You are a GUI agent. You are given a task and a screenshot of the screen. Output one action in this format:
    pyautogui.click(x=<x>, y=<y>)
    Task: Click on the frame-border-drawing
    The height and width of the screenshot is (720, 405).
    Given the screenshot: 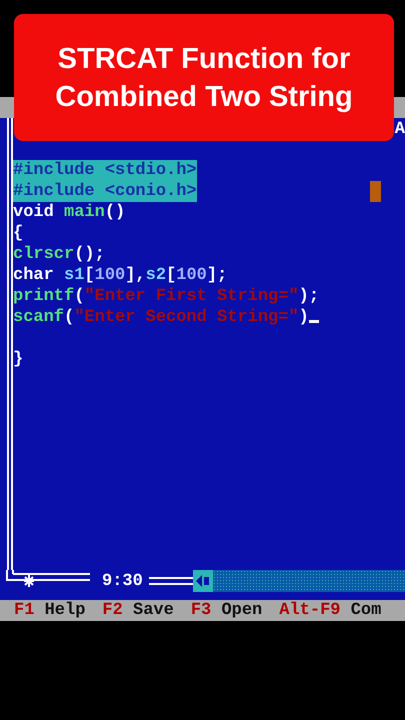 What is the action you would take?
    pyautogui.click(x=170, y=581)
    